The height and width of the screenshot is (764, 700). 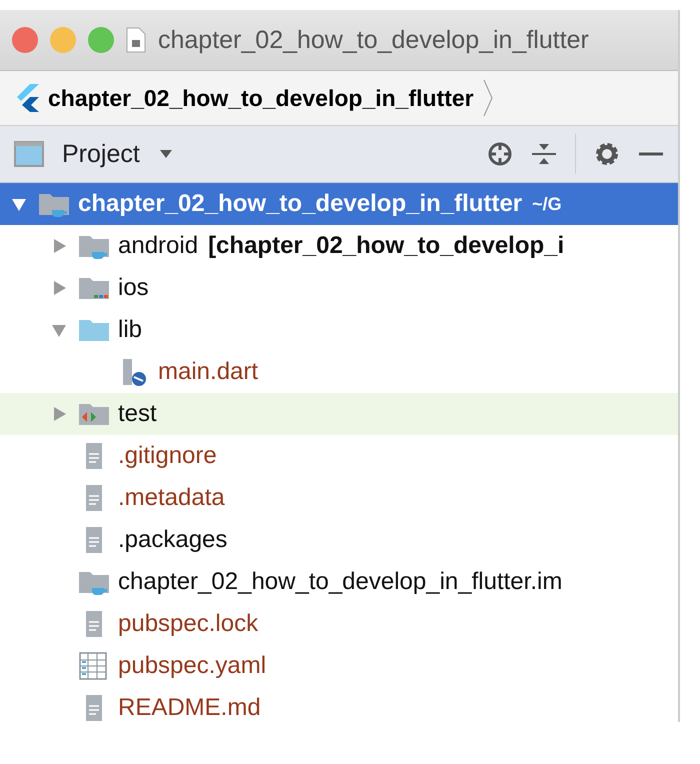 I want to click on locate-icon, so click(x=500, y=154).